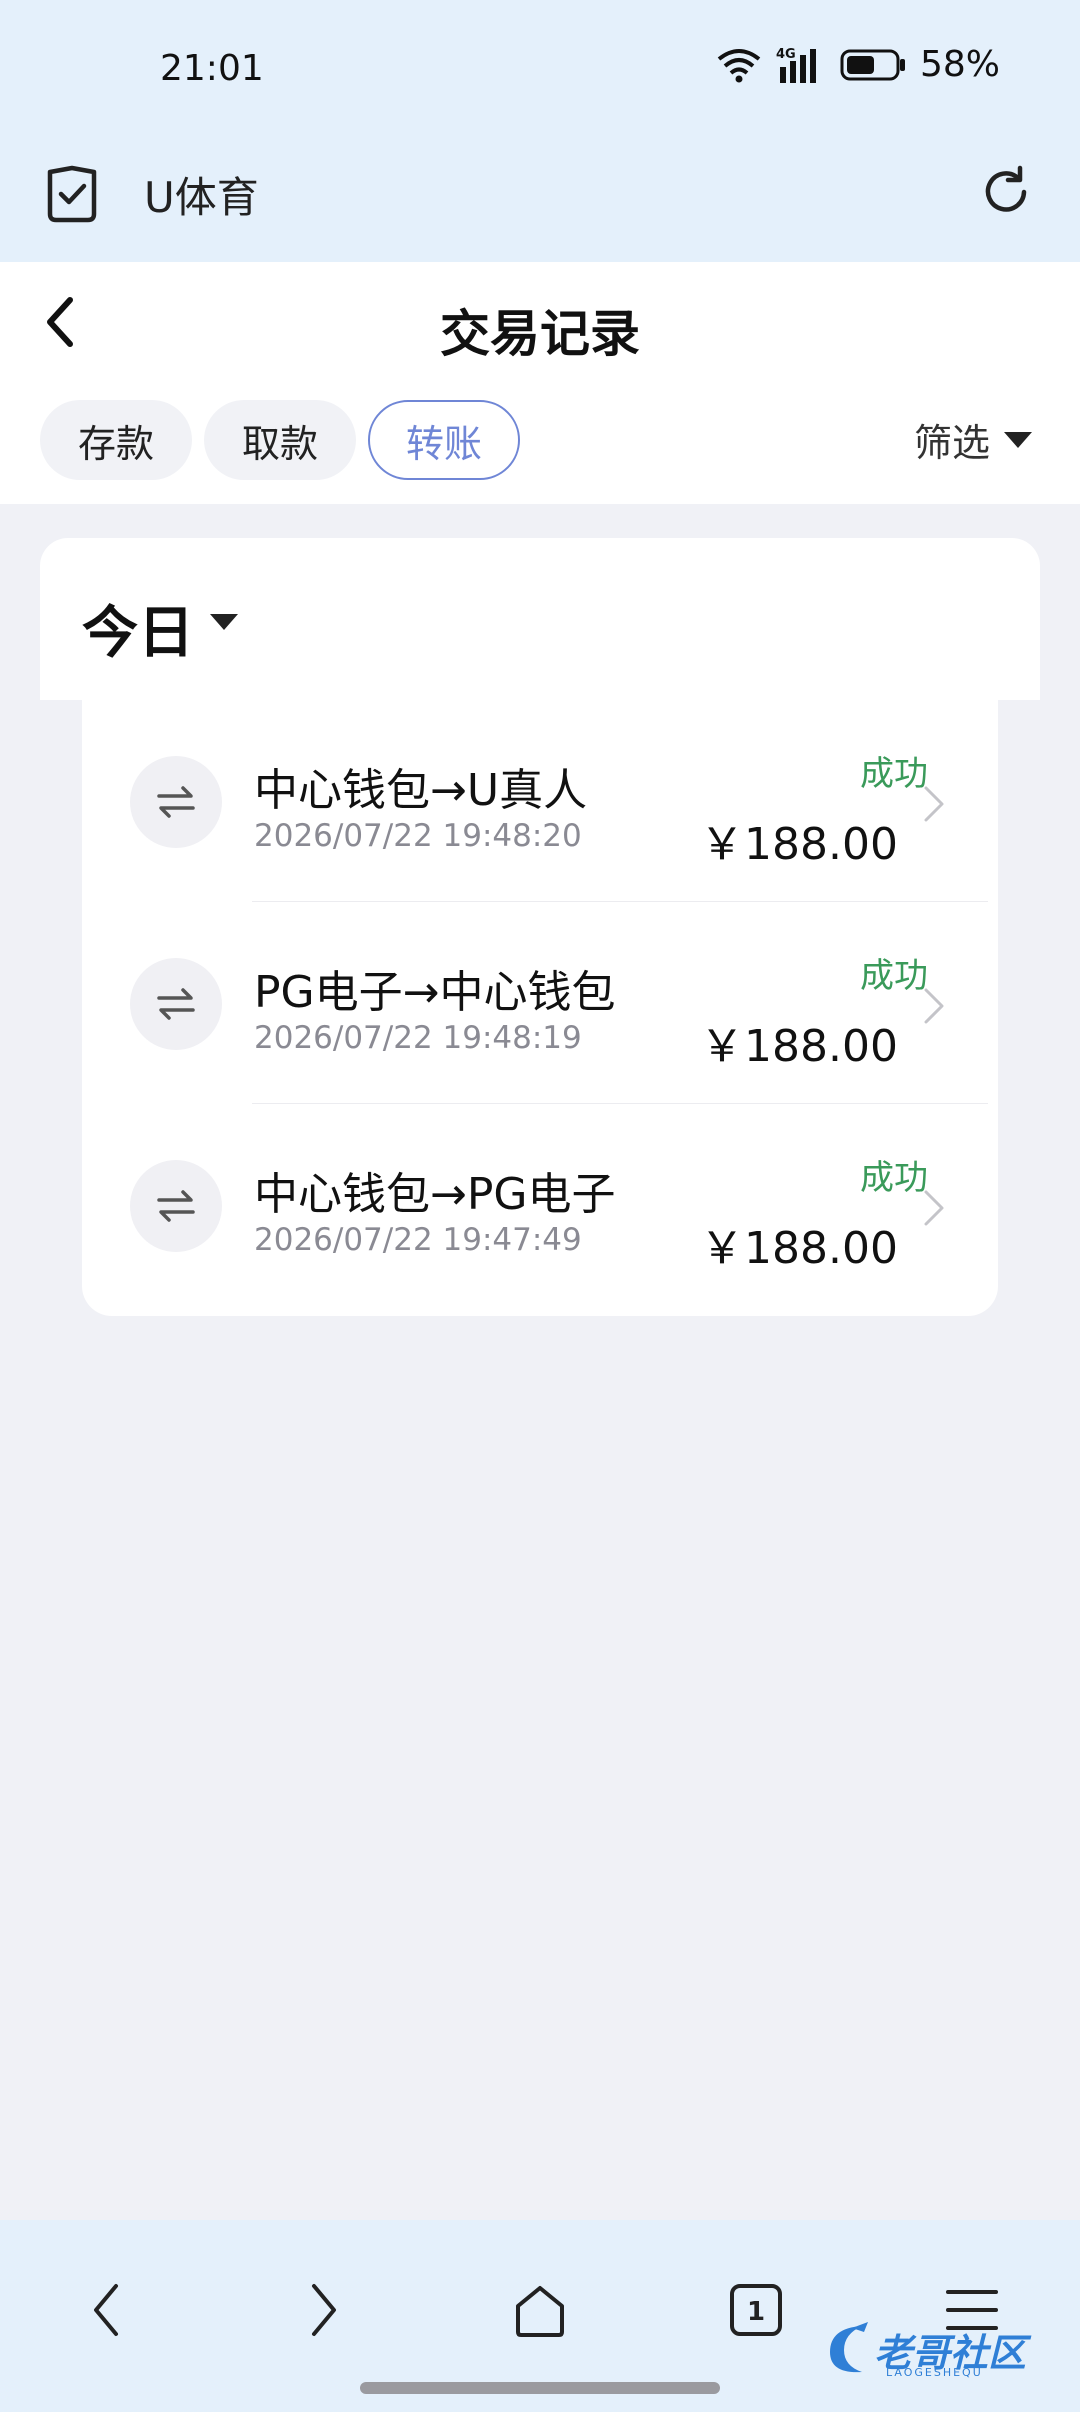  Describe the element at coordinates (951, 443) in the screenshot. I see `filter-label: 筛选` at that location.